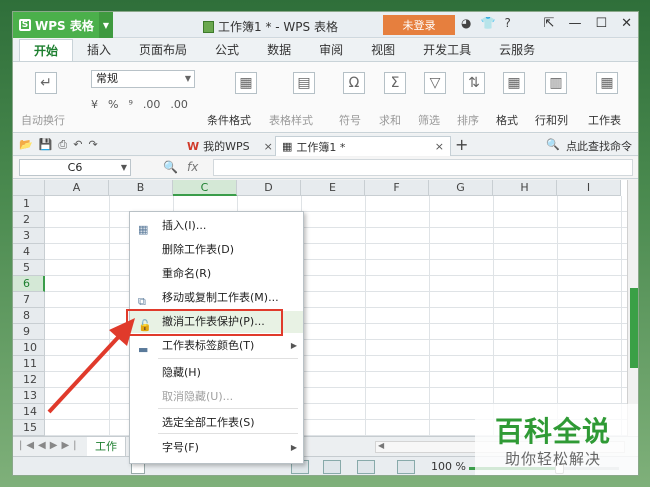  What do you see at coordinates (29, 188) in the screenshot?
I see `select-all-corner` at bounding box center [29, 188].